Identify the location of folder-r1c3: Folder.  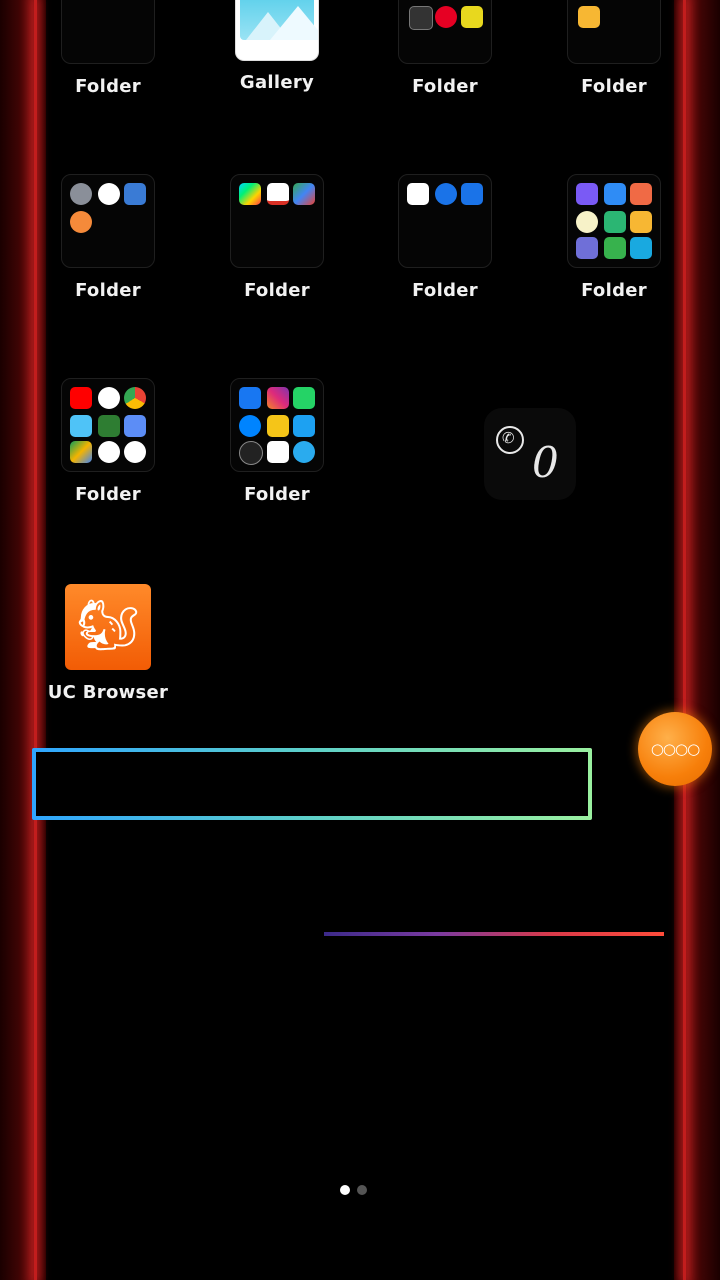
(445, 48).